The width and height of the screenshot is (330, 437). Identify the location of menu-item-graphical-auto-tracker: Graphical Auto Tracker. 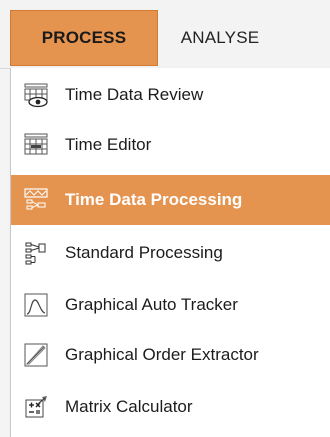
(170, 305).